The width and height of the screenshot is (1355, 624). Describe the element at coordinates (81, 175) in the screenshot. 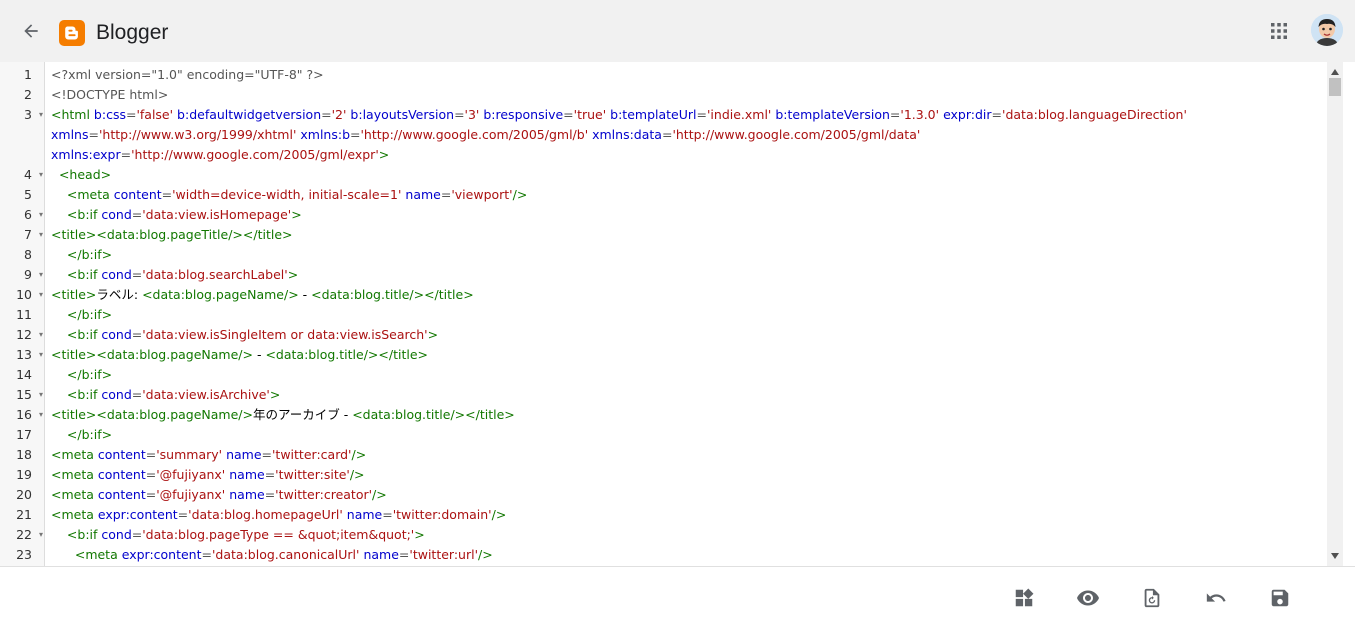

I see `code-line: <head>` at that location.